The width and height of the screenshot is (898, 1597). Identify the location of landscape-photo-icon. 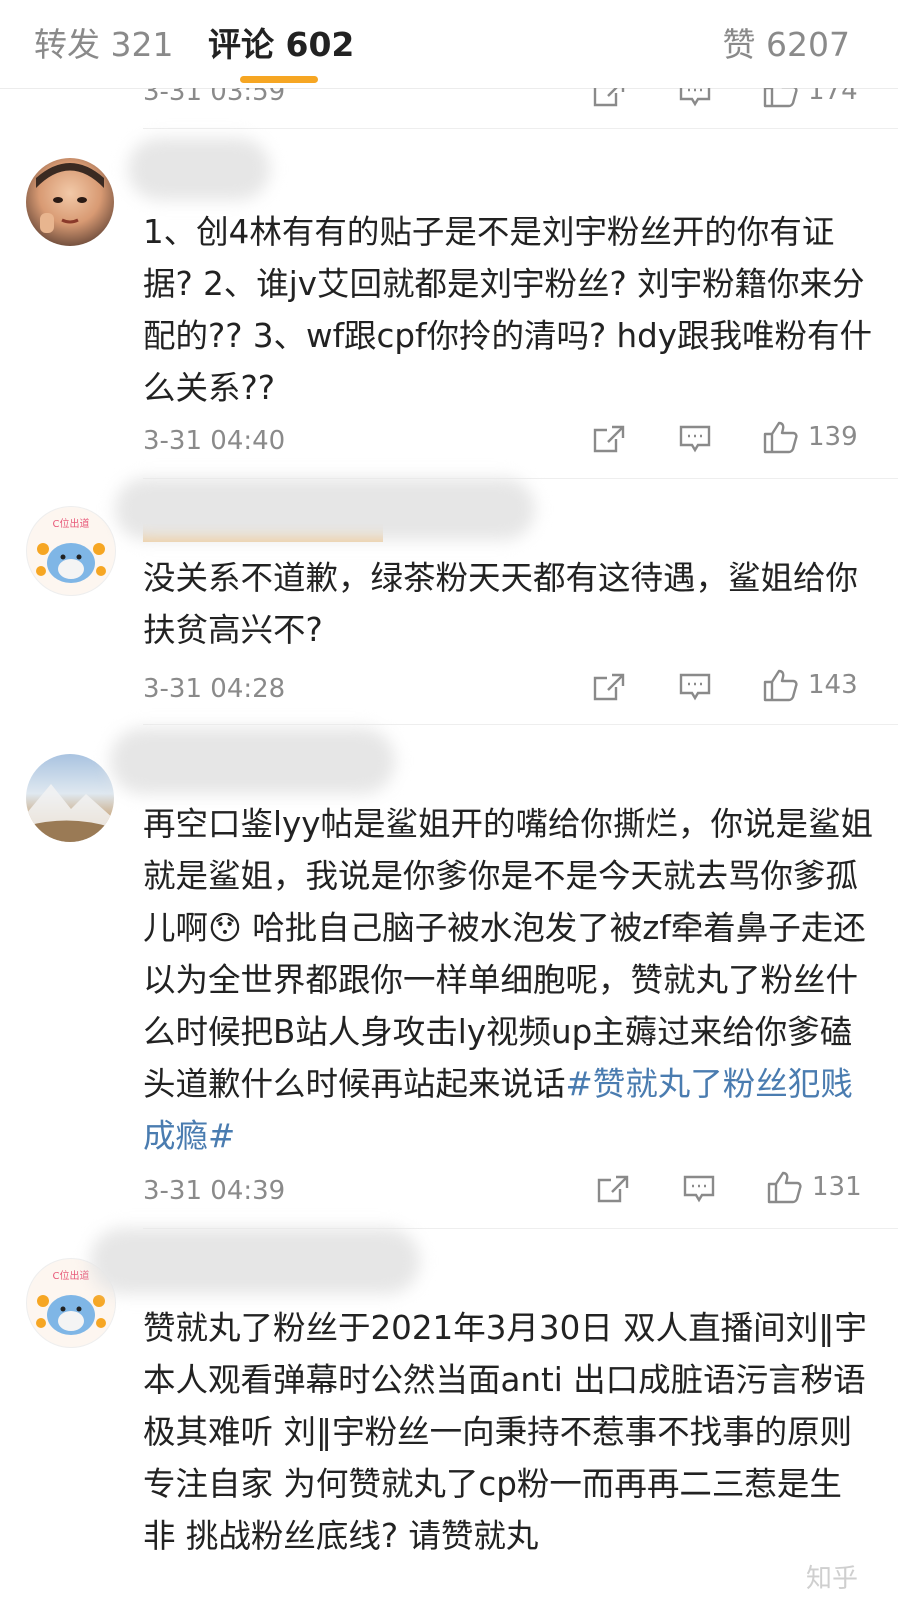
(70, 813).